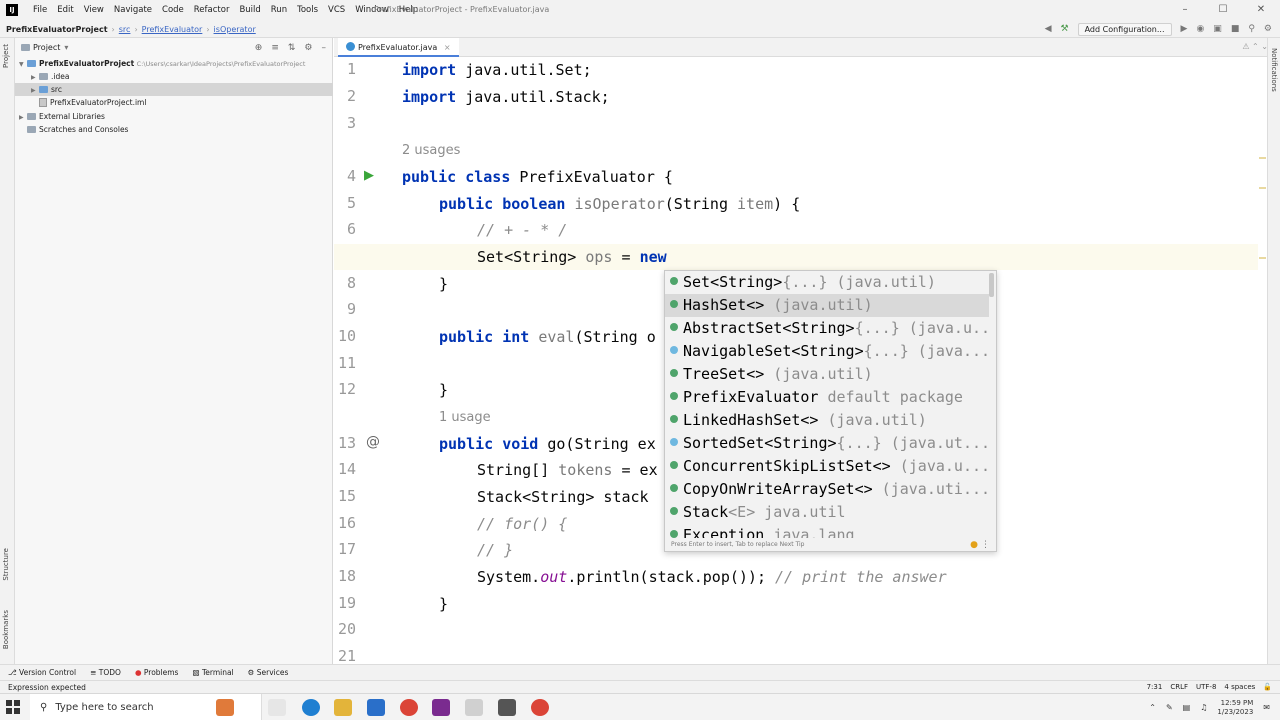 The image size is (1280, 720). Describe the element at coordinates (1235, 708) in the screenshot. I see `taskbar-clock: 12:59 PM 1/23/2023` at that location.